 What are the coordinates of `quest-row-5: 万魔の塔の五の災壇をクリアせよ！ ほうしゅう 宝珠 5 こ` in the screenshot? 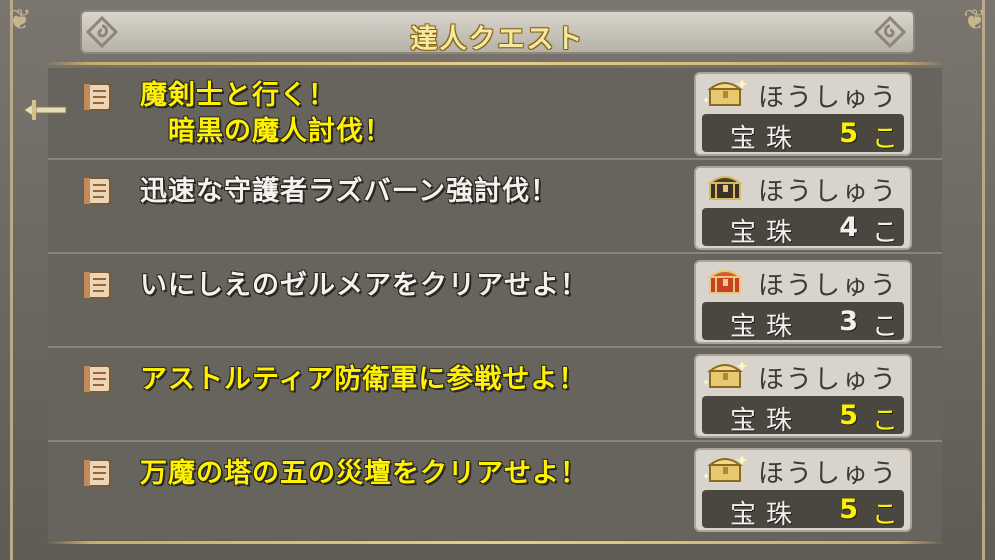 It's located at (495, 490).